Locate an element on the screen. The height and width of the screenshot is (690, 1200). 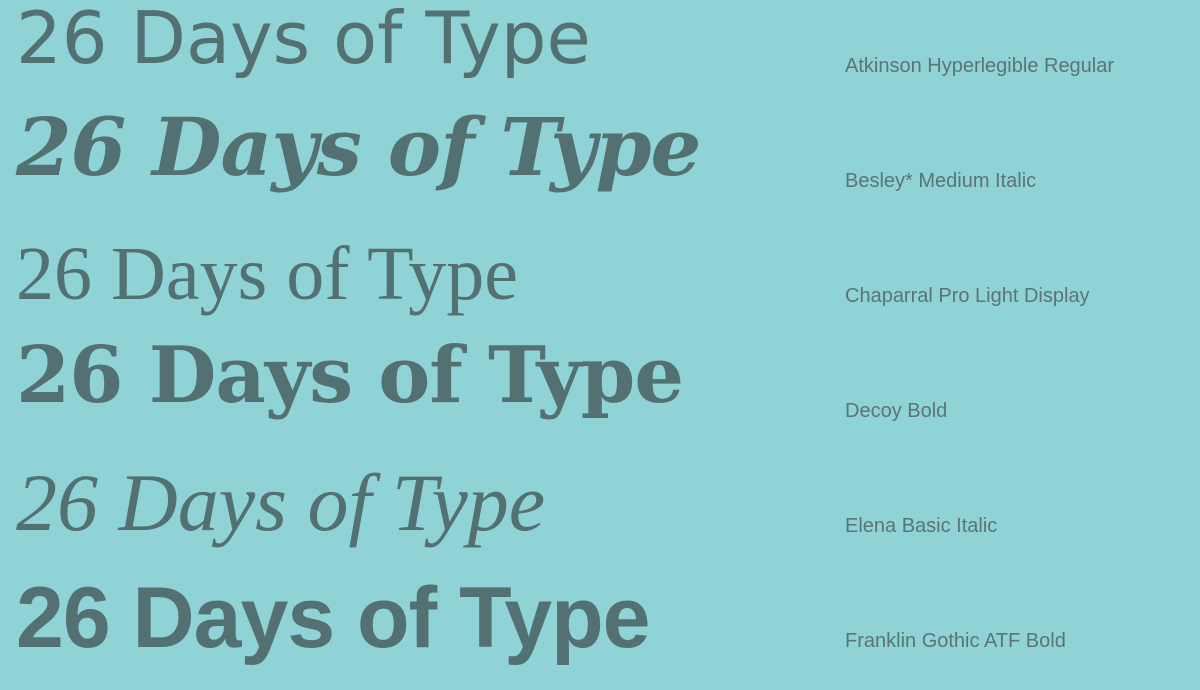
font-name-label: Atkinson Hyperlegible Regular is located at coordinates (980, 66).